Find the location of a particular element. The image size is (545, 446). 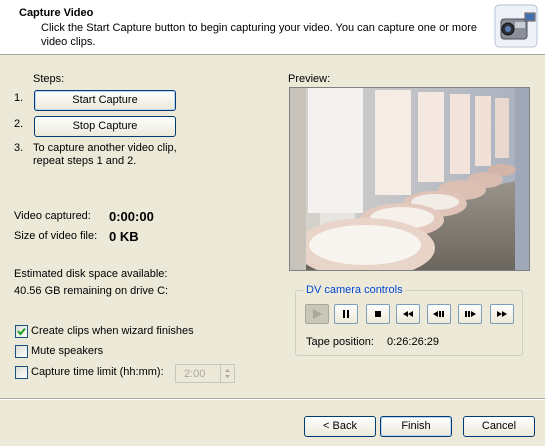

video-captured-label: Video captured: is located at coordinates (52, 216).